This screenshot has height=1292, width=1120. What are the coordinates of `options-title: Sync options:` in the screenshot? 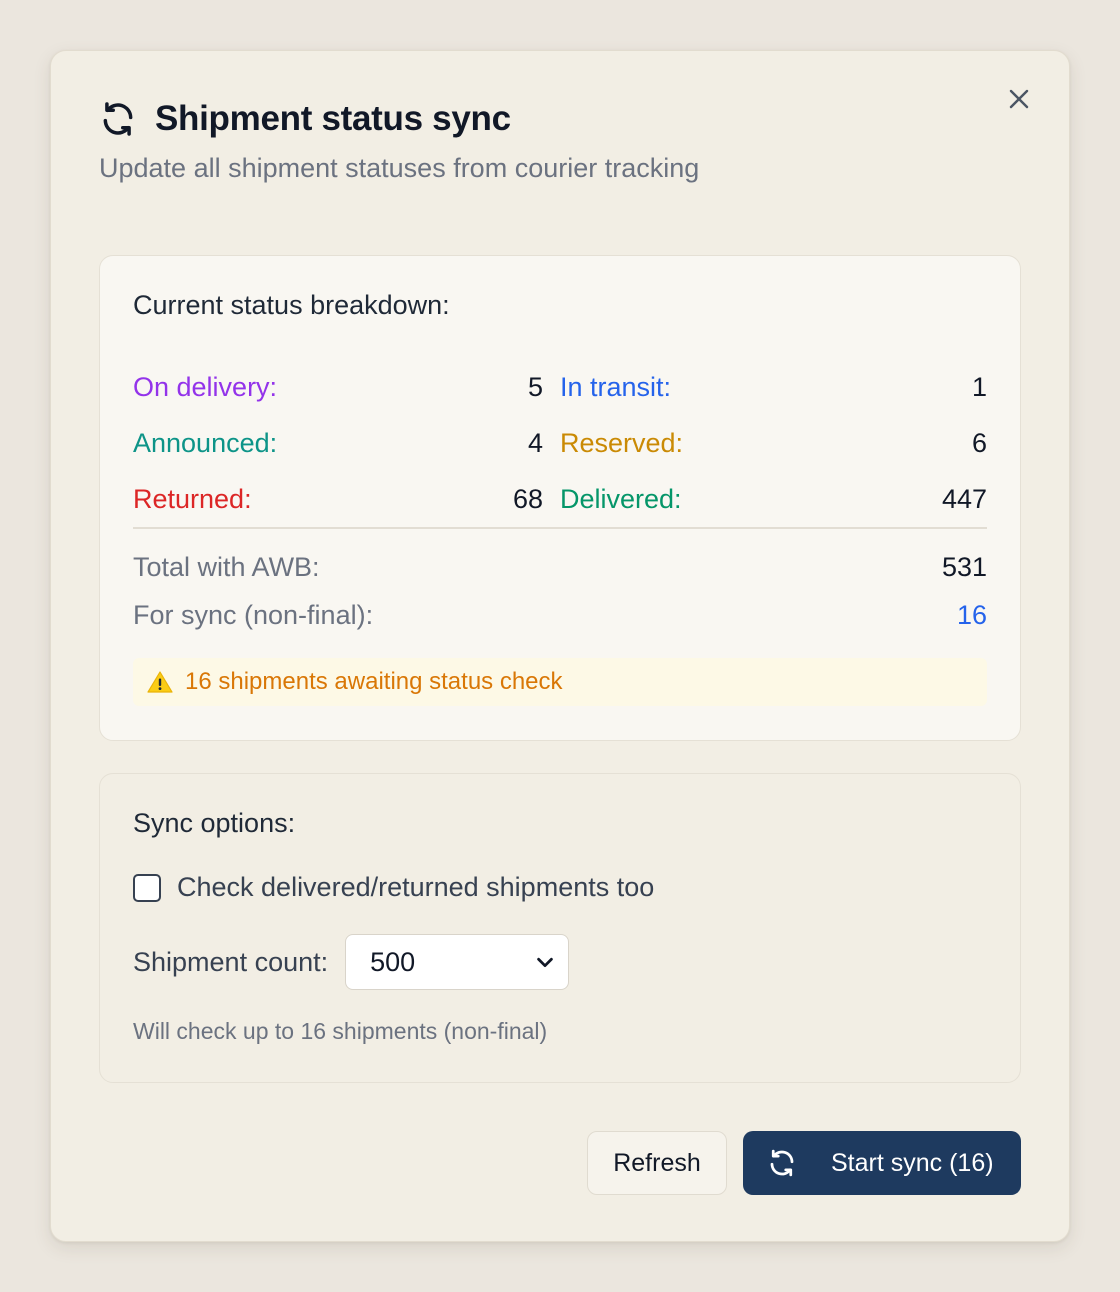 It's located at (214, 823).